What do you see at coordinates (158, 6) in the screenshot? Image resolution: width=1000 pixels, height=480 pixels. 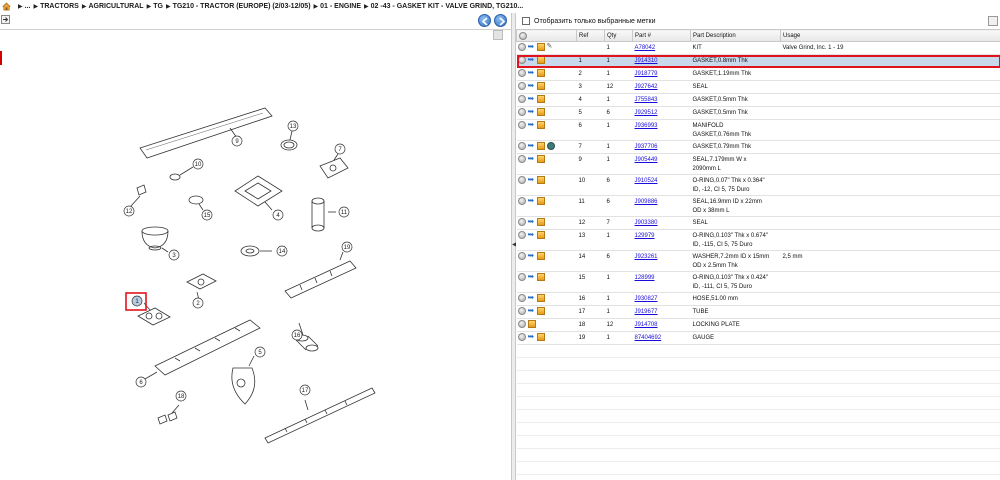 I see `breadcrumb-item: TG` at bounding box center [158, 6].